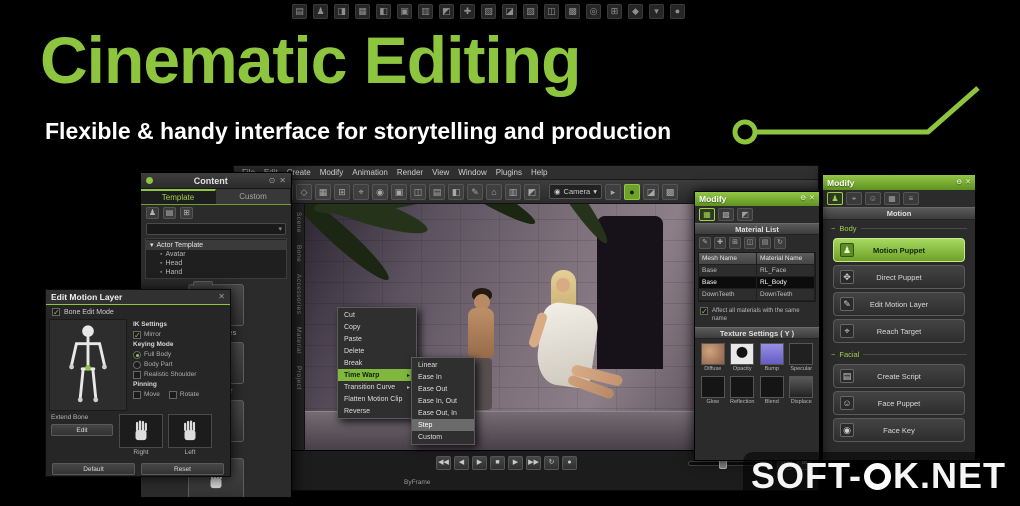  Describe the element at coordinates (377, 327) in the screenshot. I see `context-menu-item-copy: Copy` at that location.